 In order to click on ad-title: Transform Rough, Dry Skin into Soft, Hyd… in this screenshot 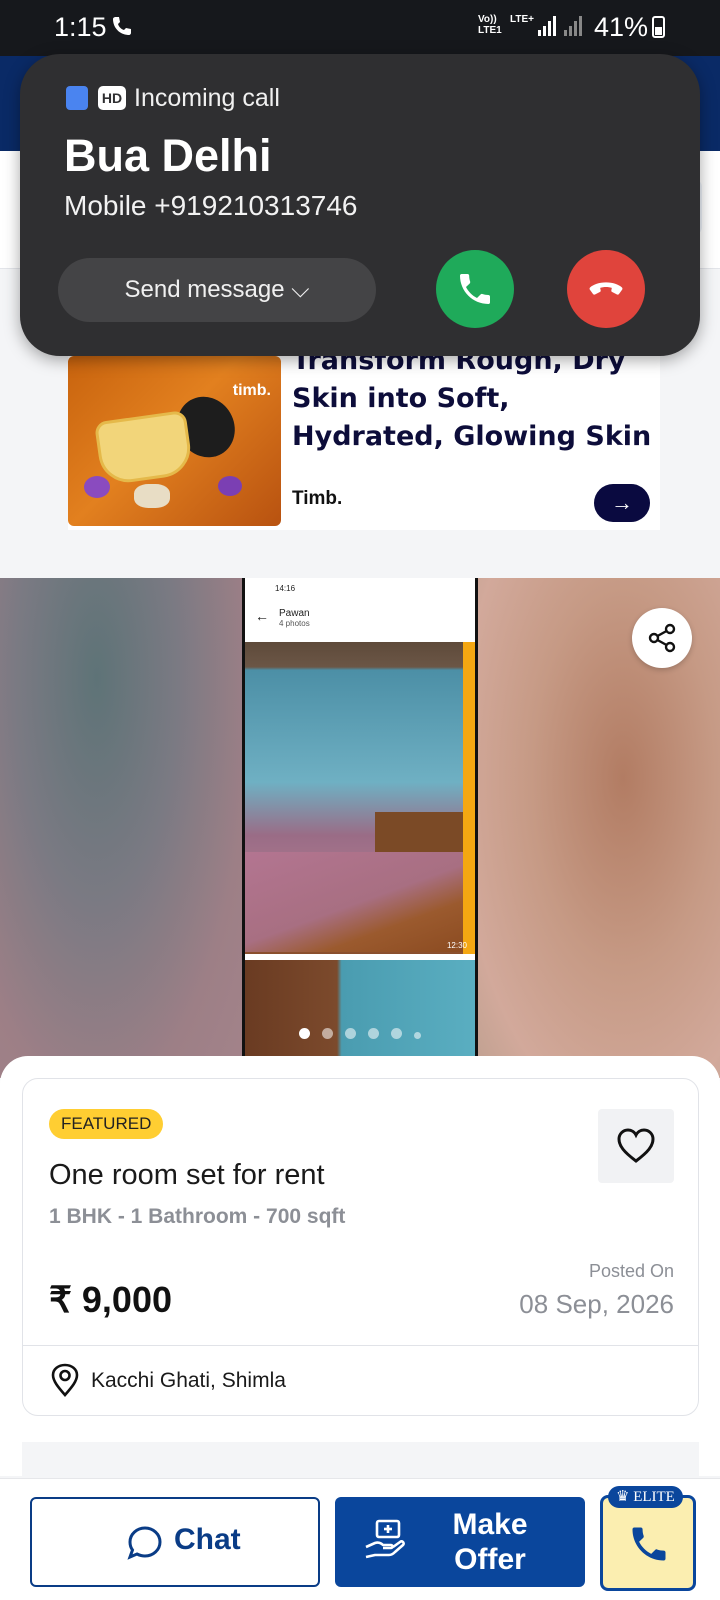, I will do `click(472, 398)`.